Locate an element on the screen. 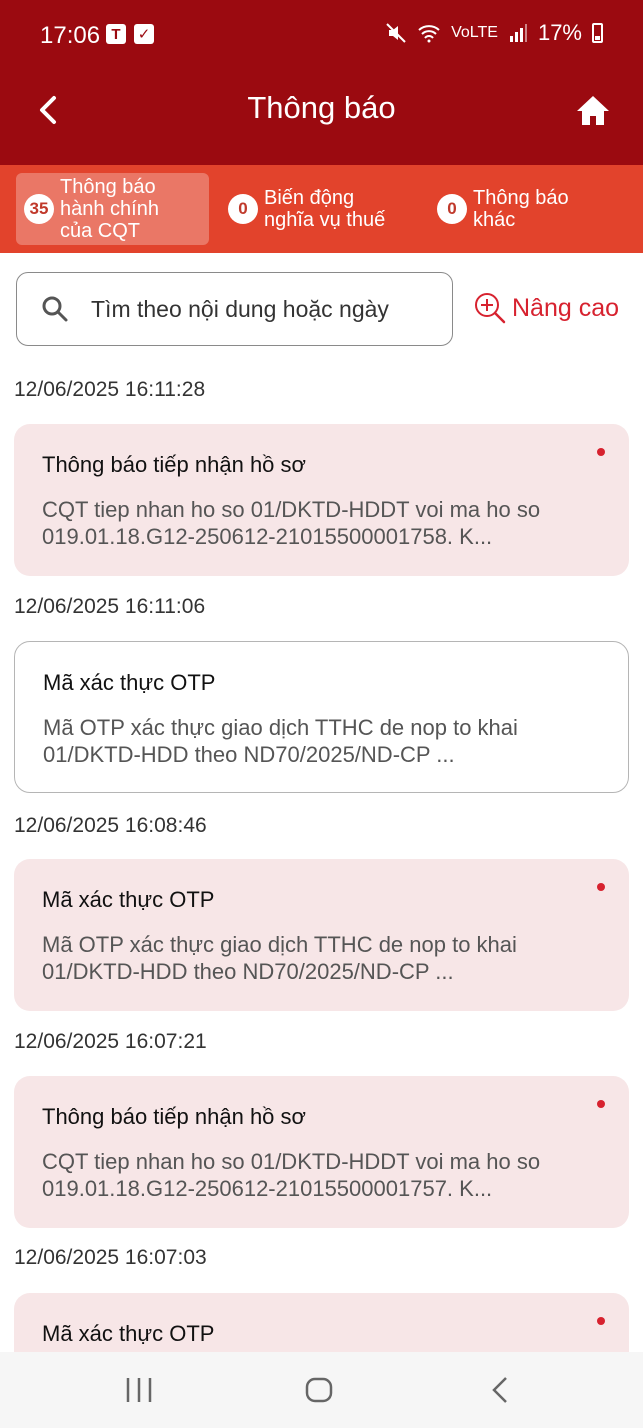 This screenshot has height=1428, width=643. system-nav-bar is located at coordinates (321, 1390).